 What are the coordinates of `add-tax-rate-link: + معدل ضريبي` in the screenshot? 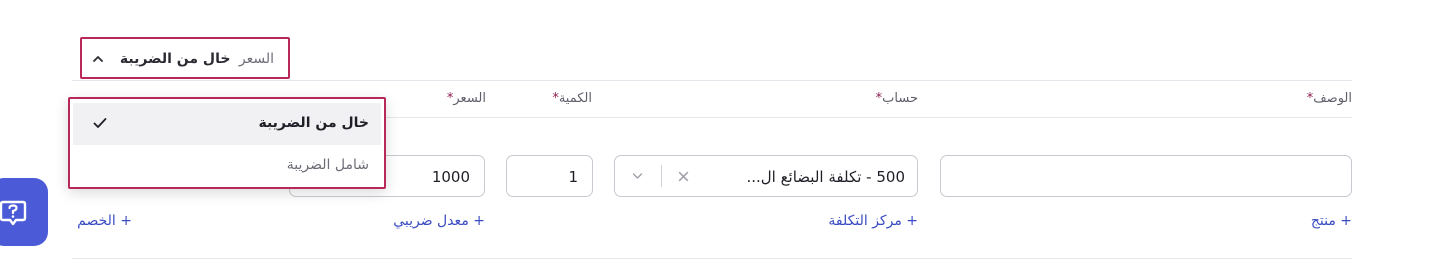 It's located at (439, 221).